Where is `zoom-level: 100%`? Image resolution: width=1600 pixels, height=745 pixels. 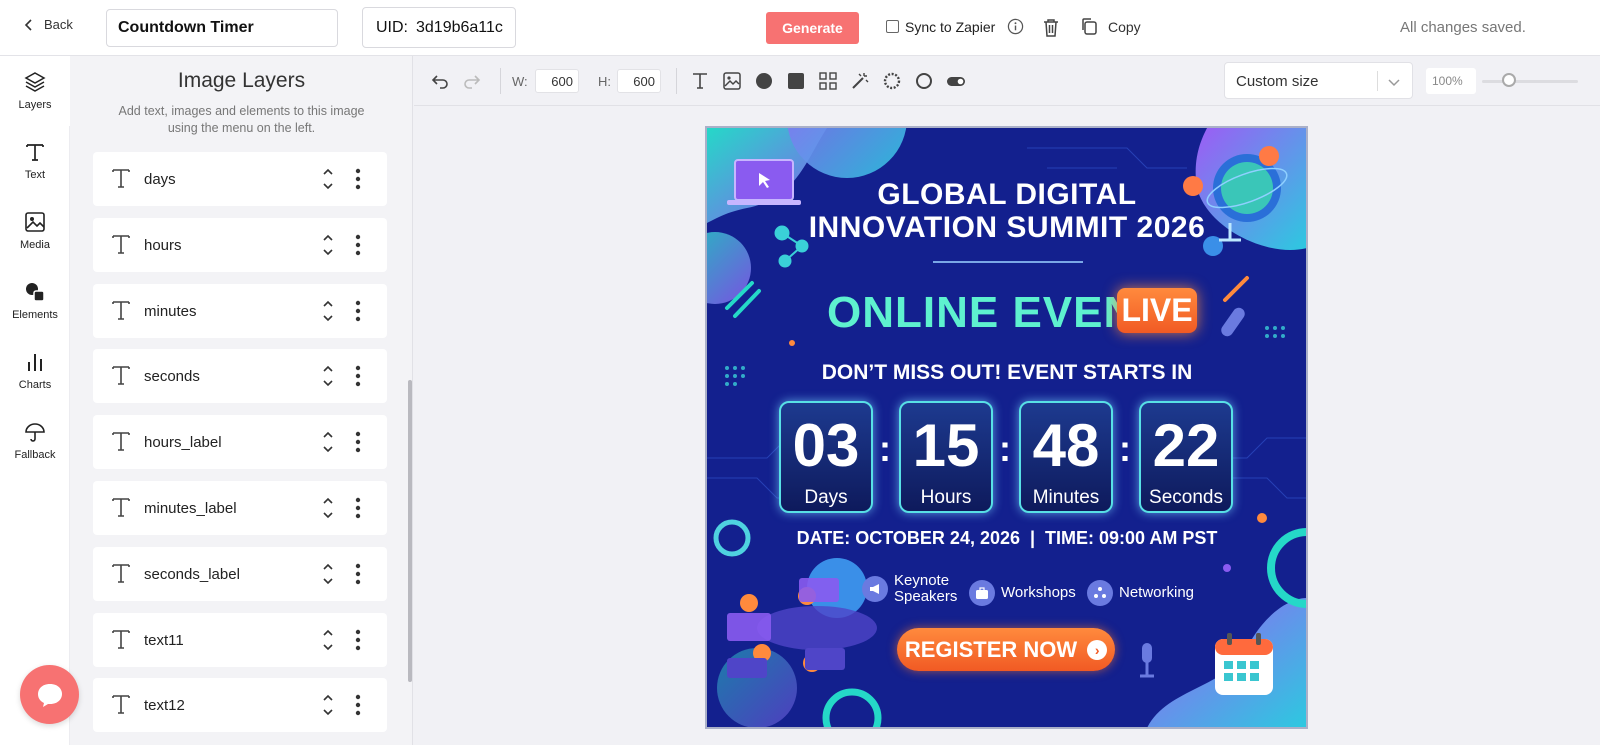
zoom-level: 100% is located at coordinates (1451, 81).